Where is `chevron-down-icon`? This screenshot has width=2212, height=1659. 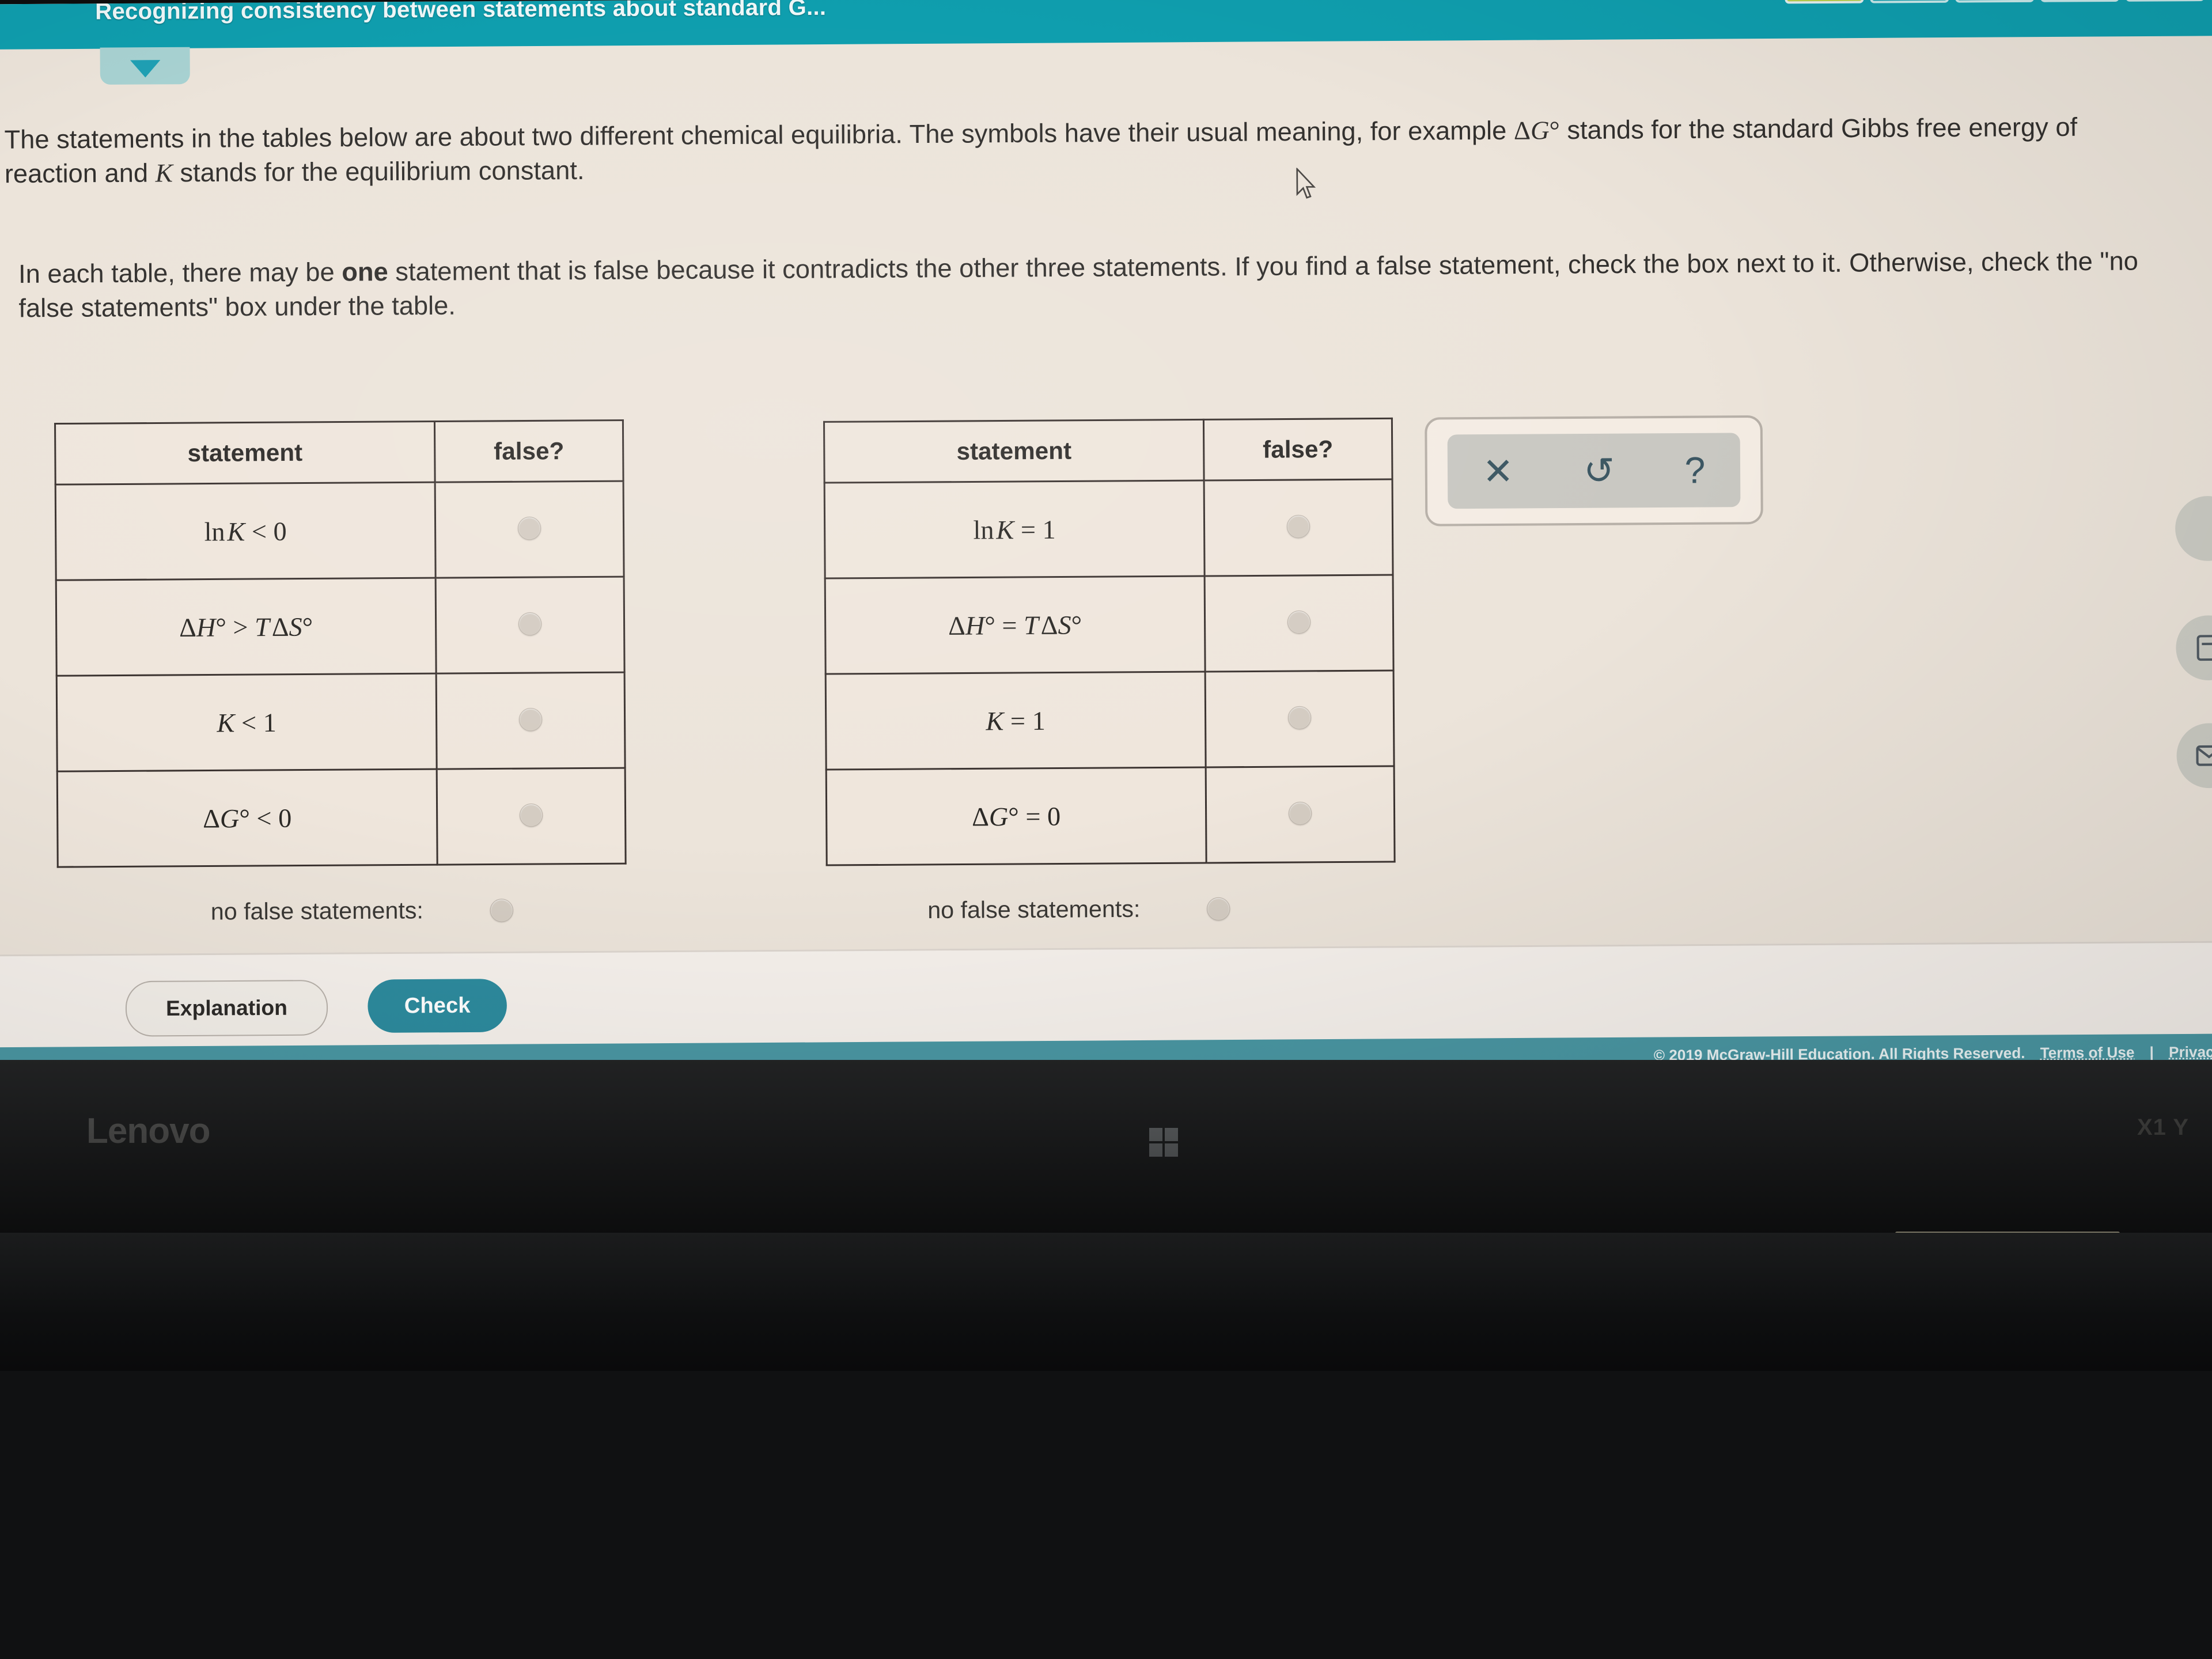
chevron-down-icon is located at coordinates (145, 69).